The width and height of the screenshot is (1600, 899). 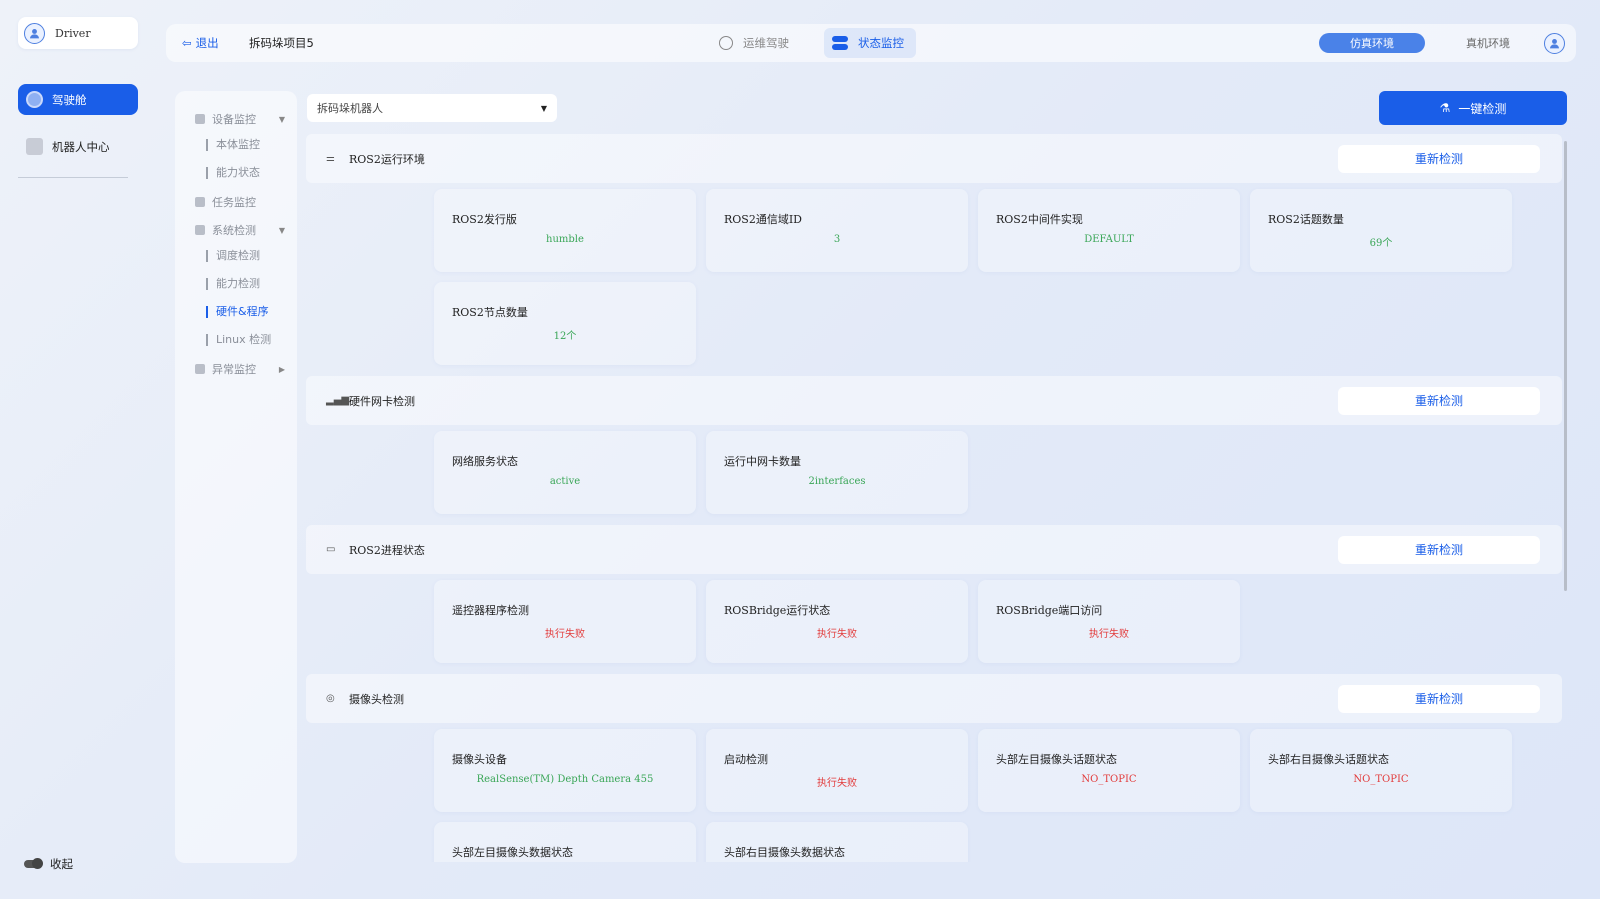 I want to click on tab-status-monitor: 状态监控, so click(x=870, y=43).